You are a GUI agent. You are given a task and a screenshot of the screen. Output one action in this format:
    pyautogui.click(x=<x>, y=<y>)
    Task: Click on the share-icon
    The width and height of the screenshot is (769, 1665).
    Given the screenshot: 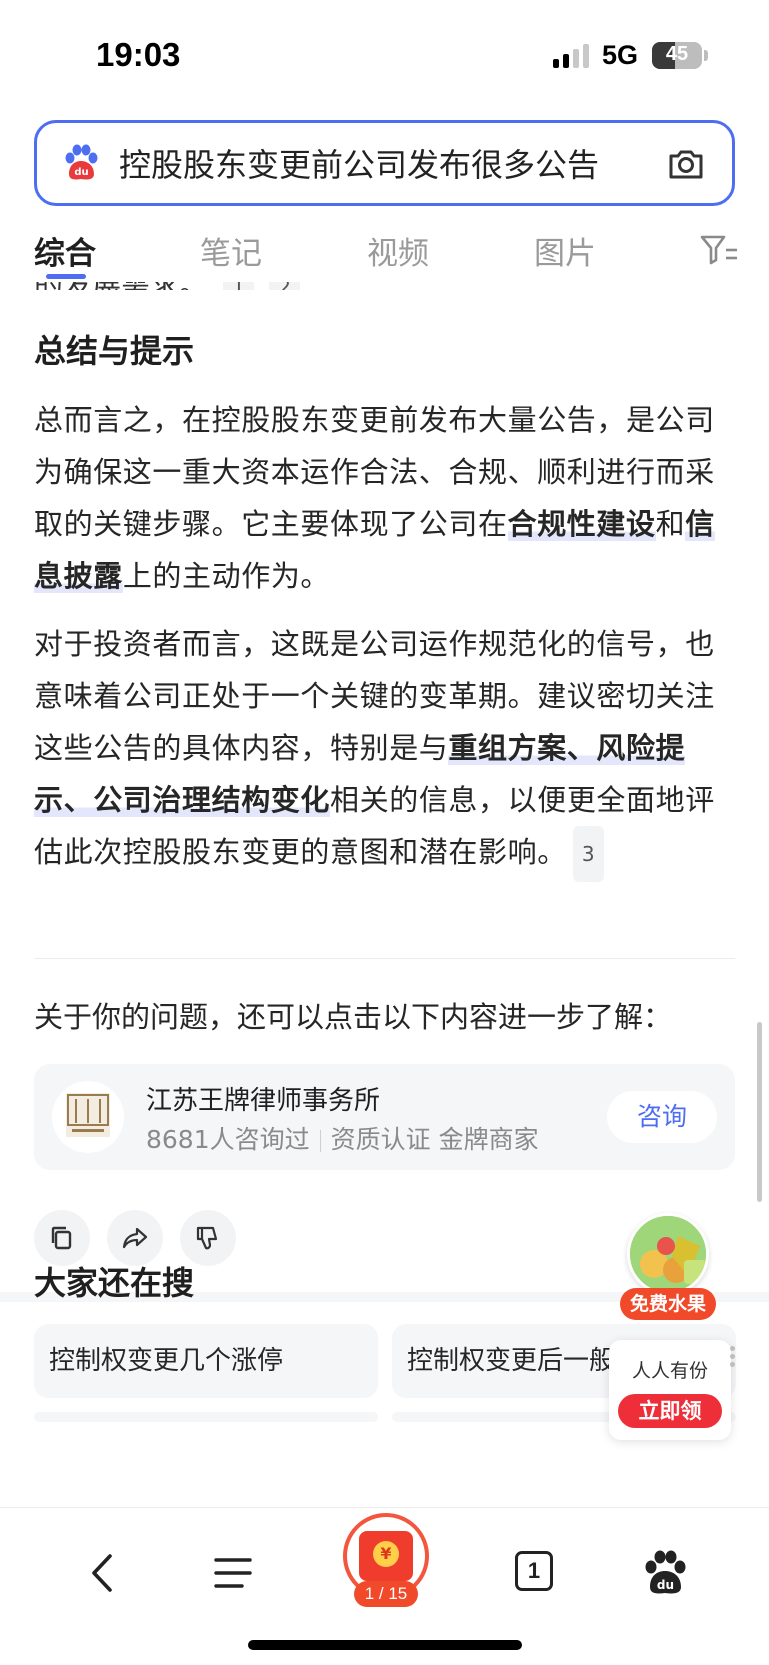 What is the action you would take?
    pyautogui.click(x=135, y=1238)
    